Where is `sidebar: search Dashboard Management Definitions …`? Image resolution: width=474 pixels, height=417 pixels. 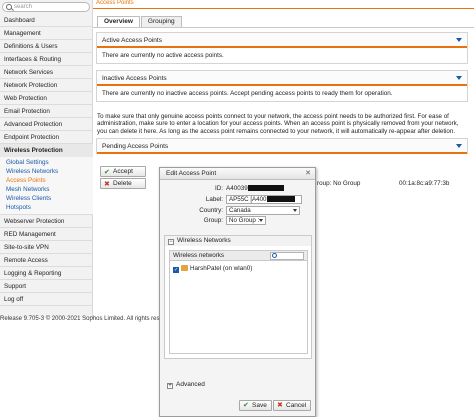 sidebar: search Dashboard Management Definitions … is located at coordinates (46, 159).